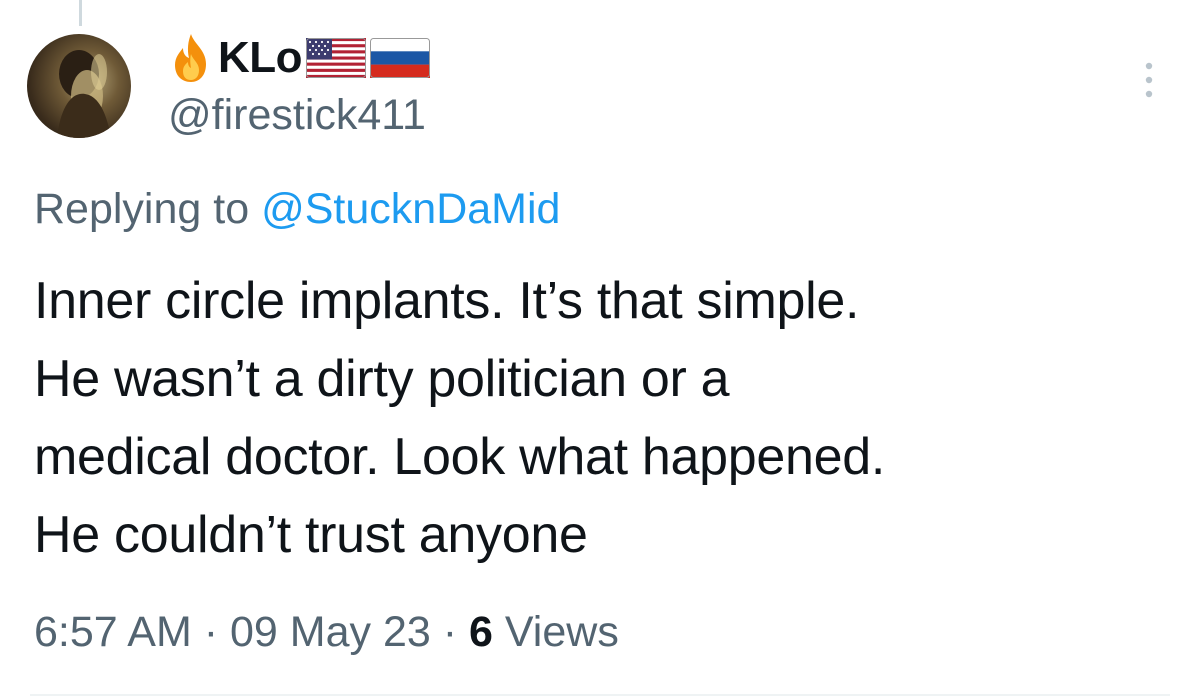 The image size is (1200, 700). Describe the element at coordinates (336, 58) in the screenshot. I see `us-flag-icon` at that location.